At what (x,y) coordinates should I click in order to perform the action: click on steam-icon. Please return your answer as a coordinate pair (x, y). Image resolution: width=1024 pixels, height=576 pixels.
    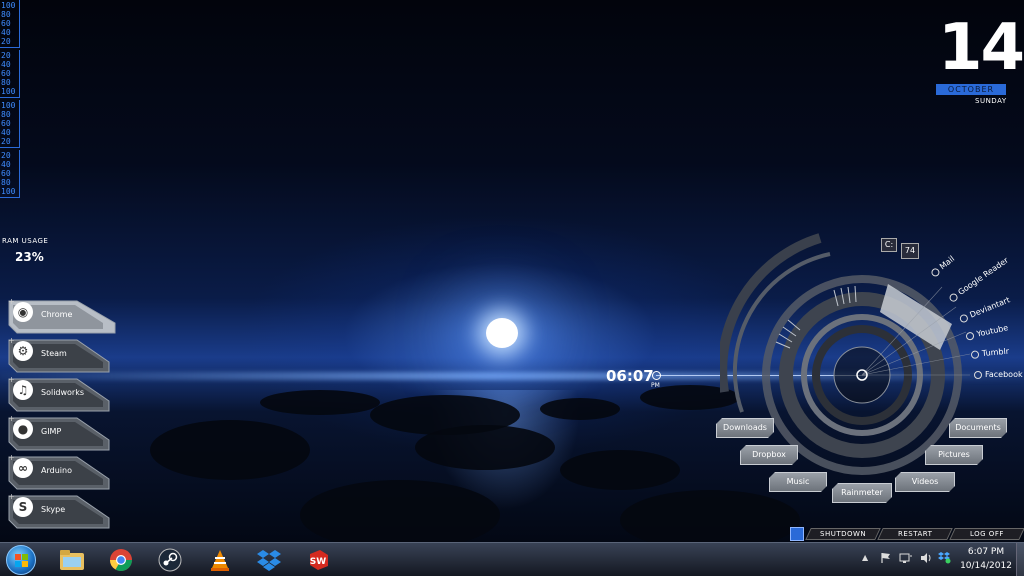
    Looking at the image, I should click on (170, 560).